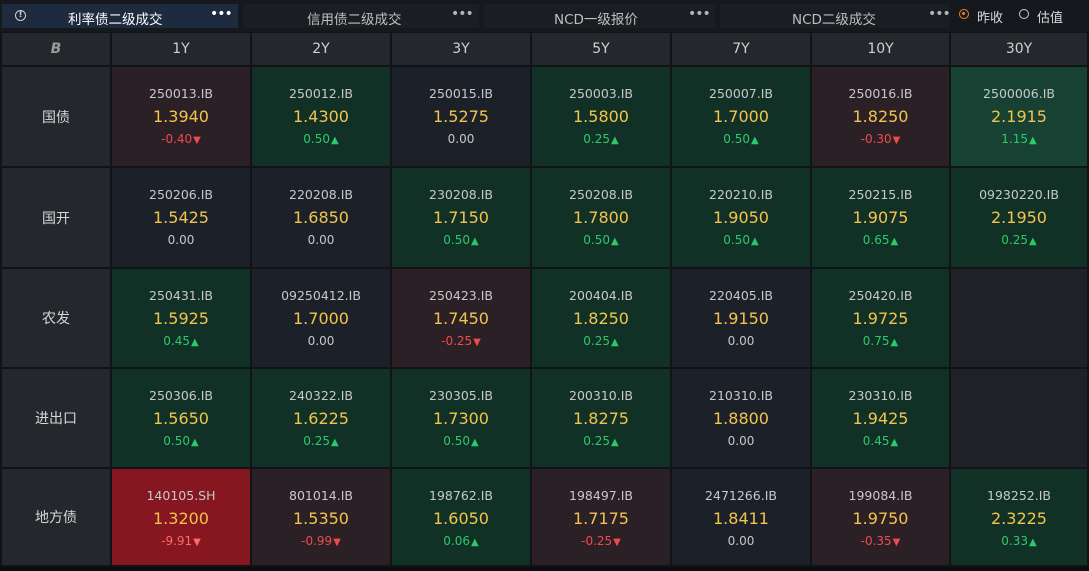  I want to click on bond-change: 0.45▲, so click(181, 341).